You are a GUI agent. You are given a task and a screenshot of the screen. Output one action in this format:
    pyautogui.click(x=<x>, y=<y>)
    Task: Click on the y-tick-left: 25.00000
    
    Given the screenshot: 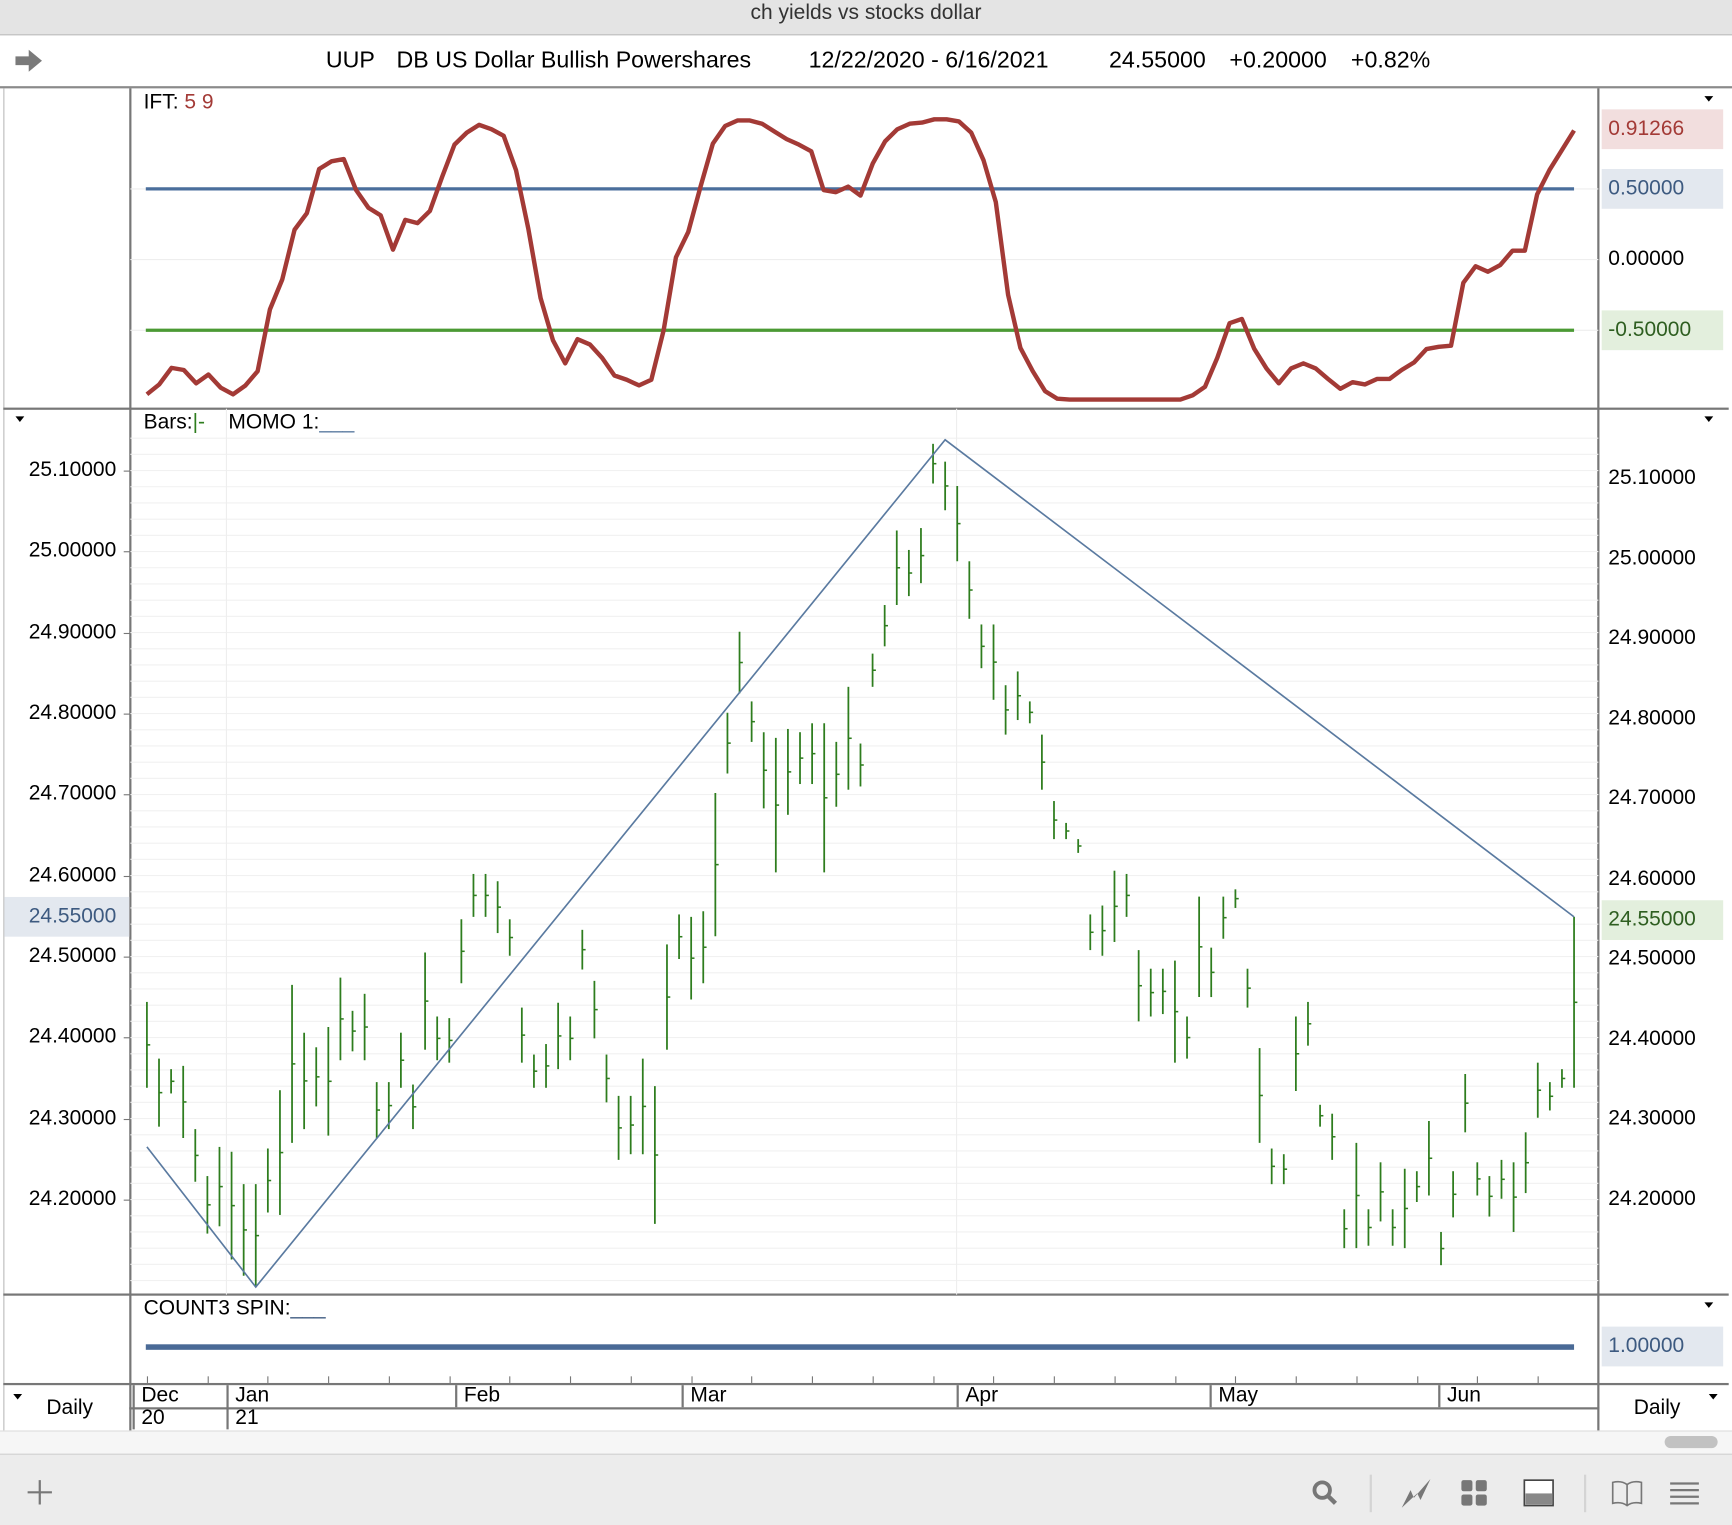 What is the action you would take?
    pyautogui.click(x=72, y=551)
    